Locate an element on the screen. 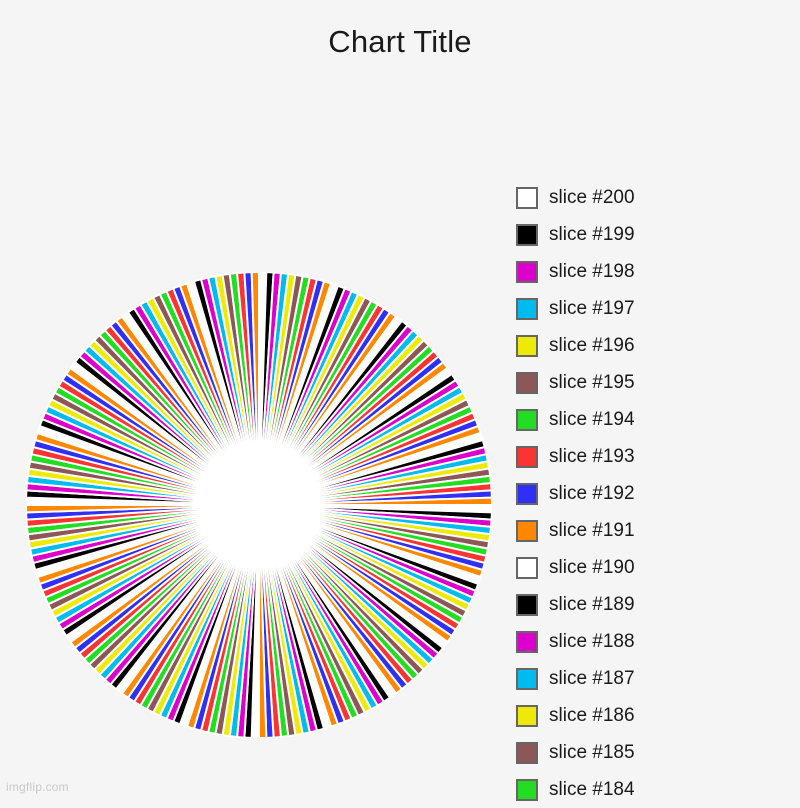 The height and width of the screenshot is (808, 800). legend-item-label: slice #190 is located at coordinates (592, 567).